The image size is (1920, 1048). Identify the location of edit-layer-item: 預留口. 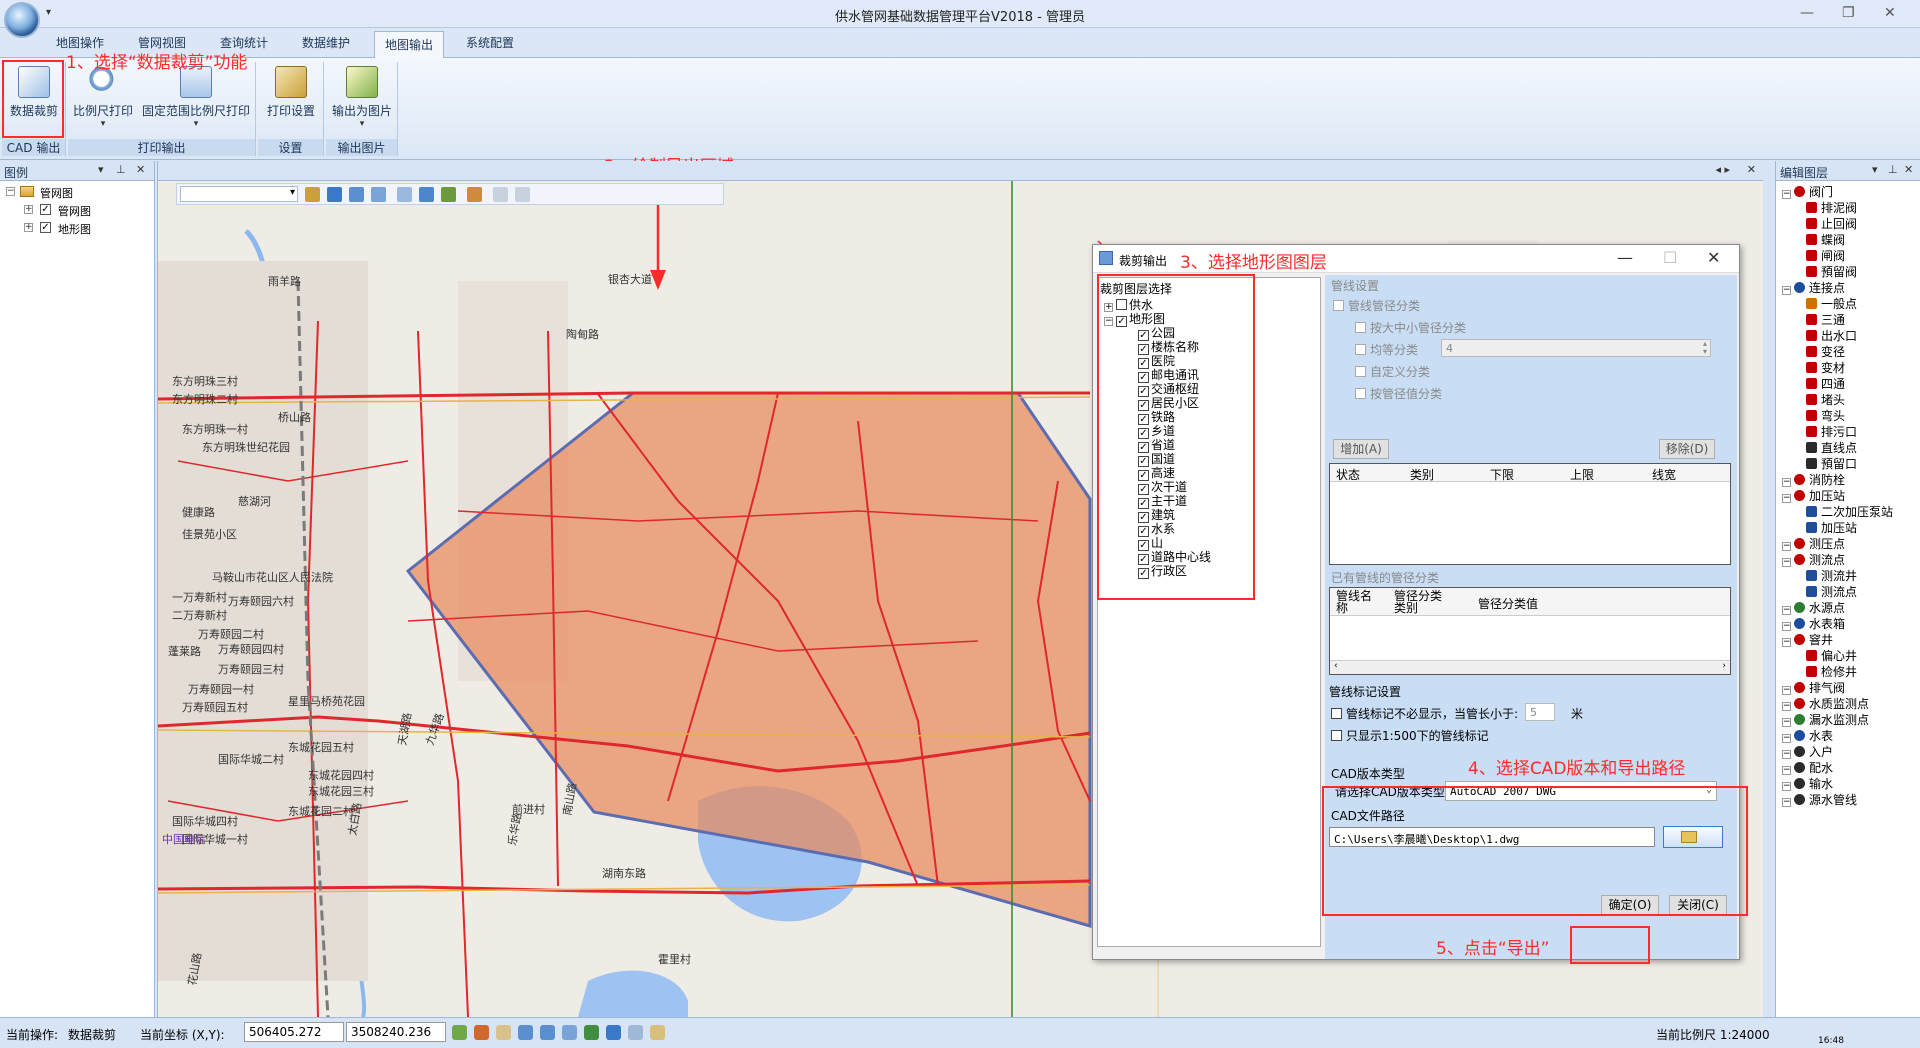
(1831, 463).